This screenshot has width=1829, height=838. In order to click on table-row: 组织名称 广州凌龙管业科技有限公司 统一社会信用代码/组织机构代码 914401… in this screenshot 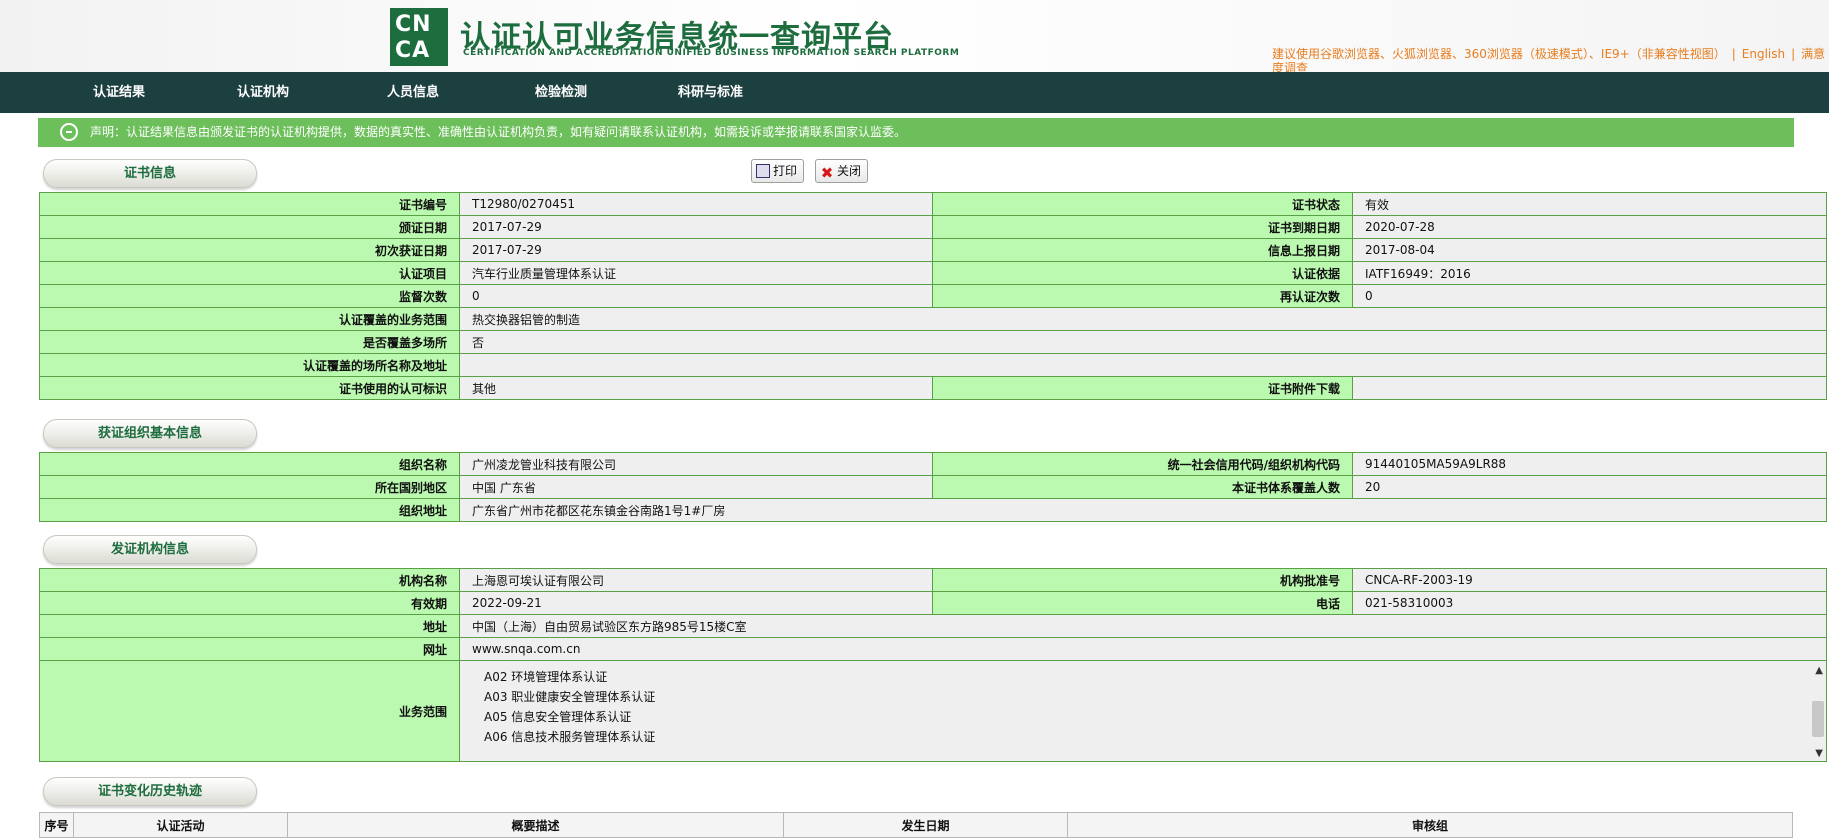, I will do `click(933, 464)`.